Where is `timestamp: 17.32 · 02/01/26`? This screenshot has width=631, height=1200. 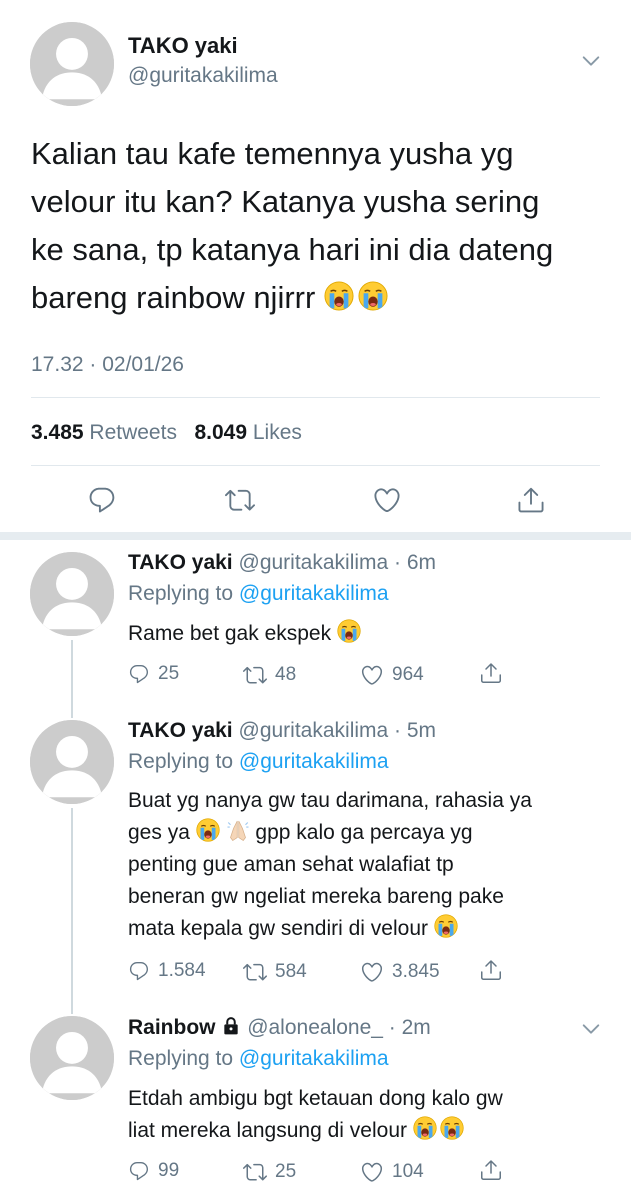
timestamp: 17.32 · 02/01/26 is located at coordinates (107, 365).